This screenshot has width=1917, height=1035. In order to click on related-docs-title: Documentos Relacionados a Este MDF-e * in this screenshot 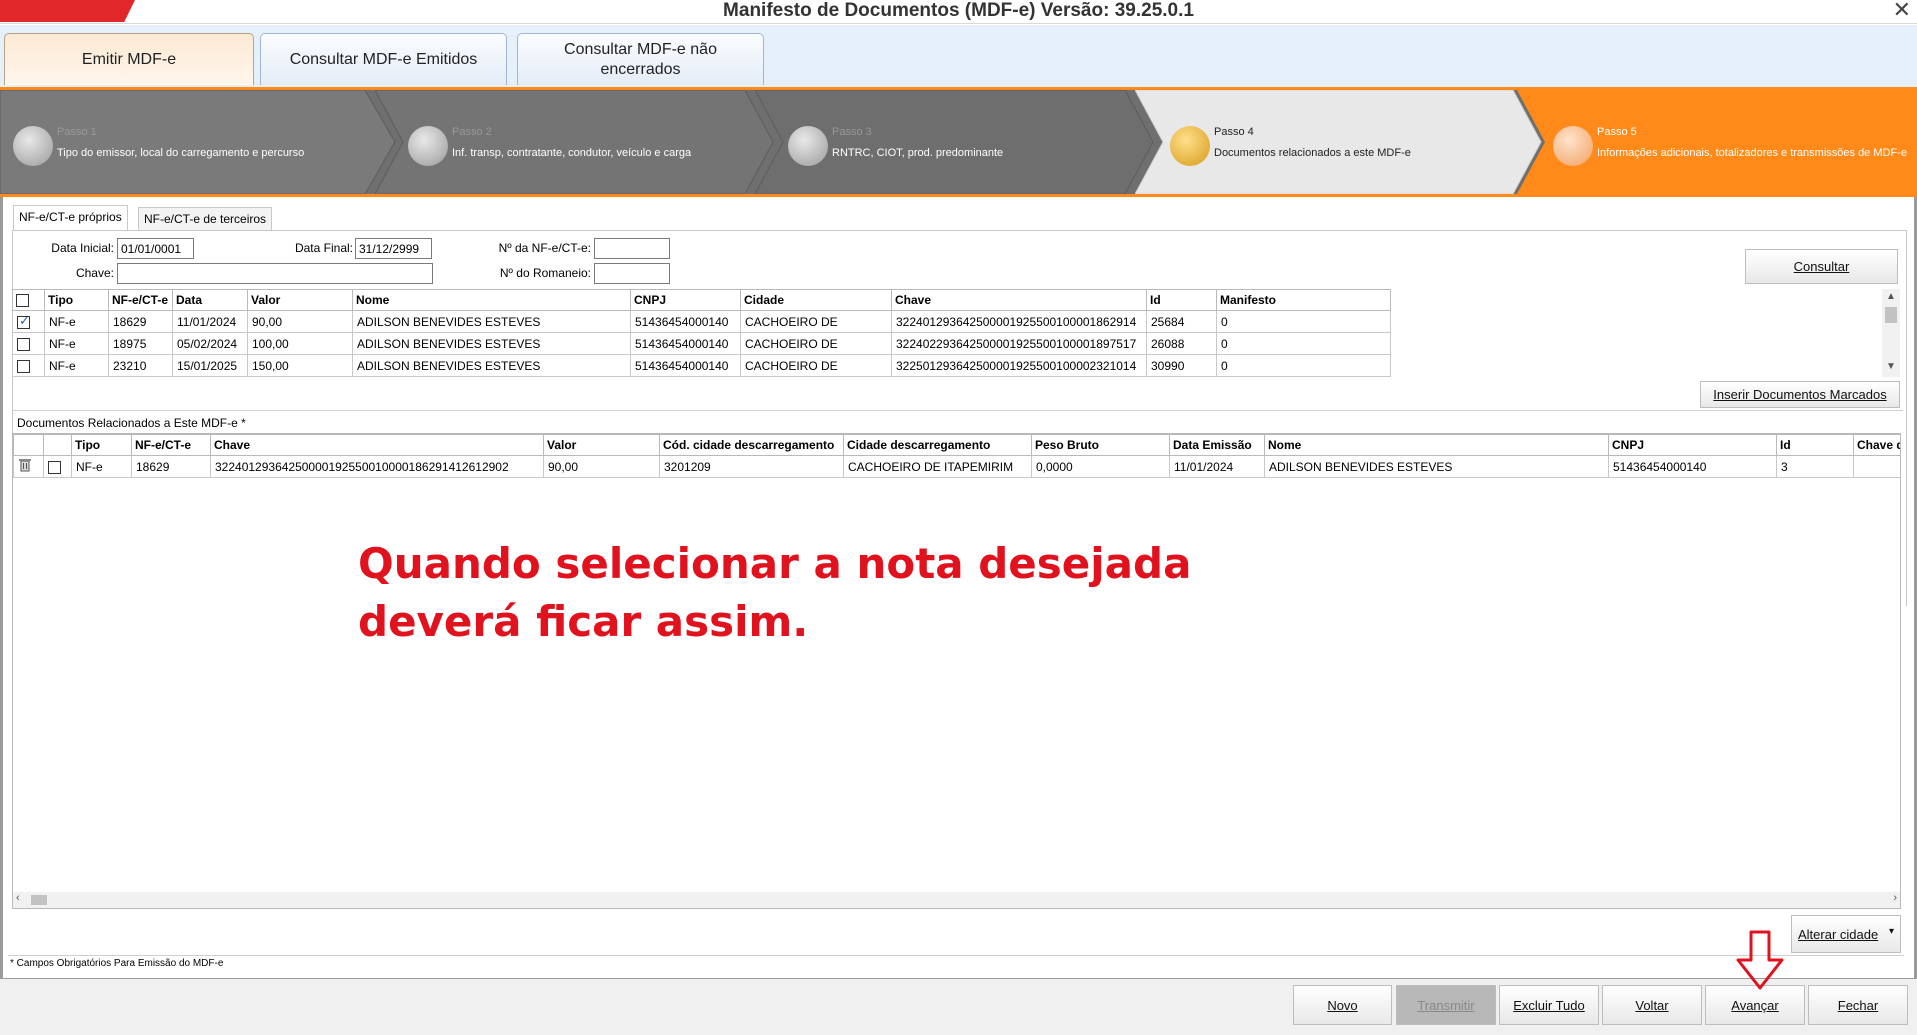, I will do `click(131, 423)`.